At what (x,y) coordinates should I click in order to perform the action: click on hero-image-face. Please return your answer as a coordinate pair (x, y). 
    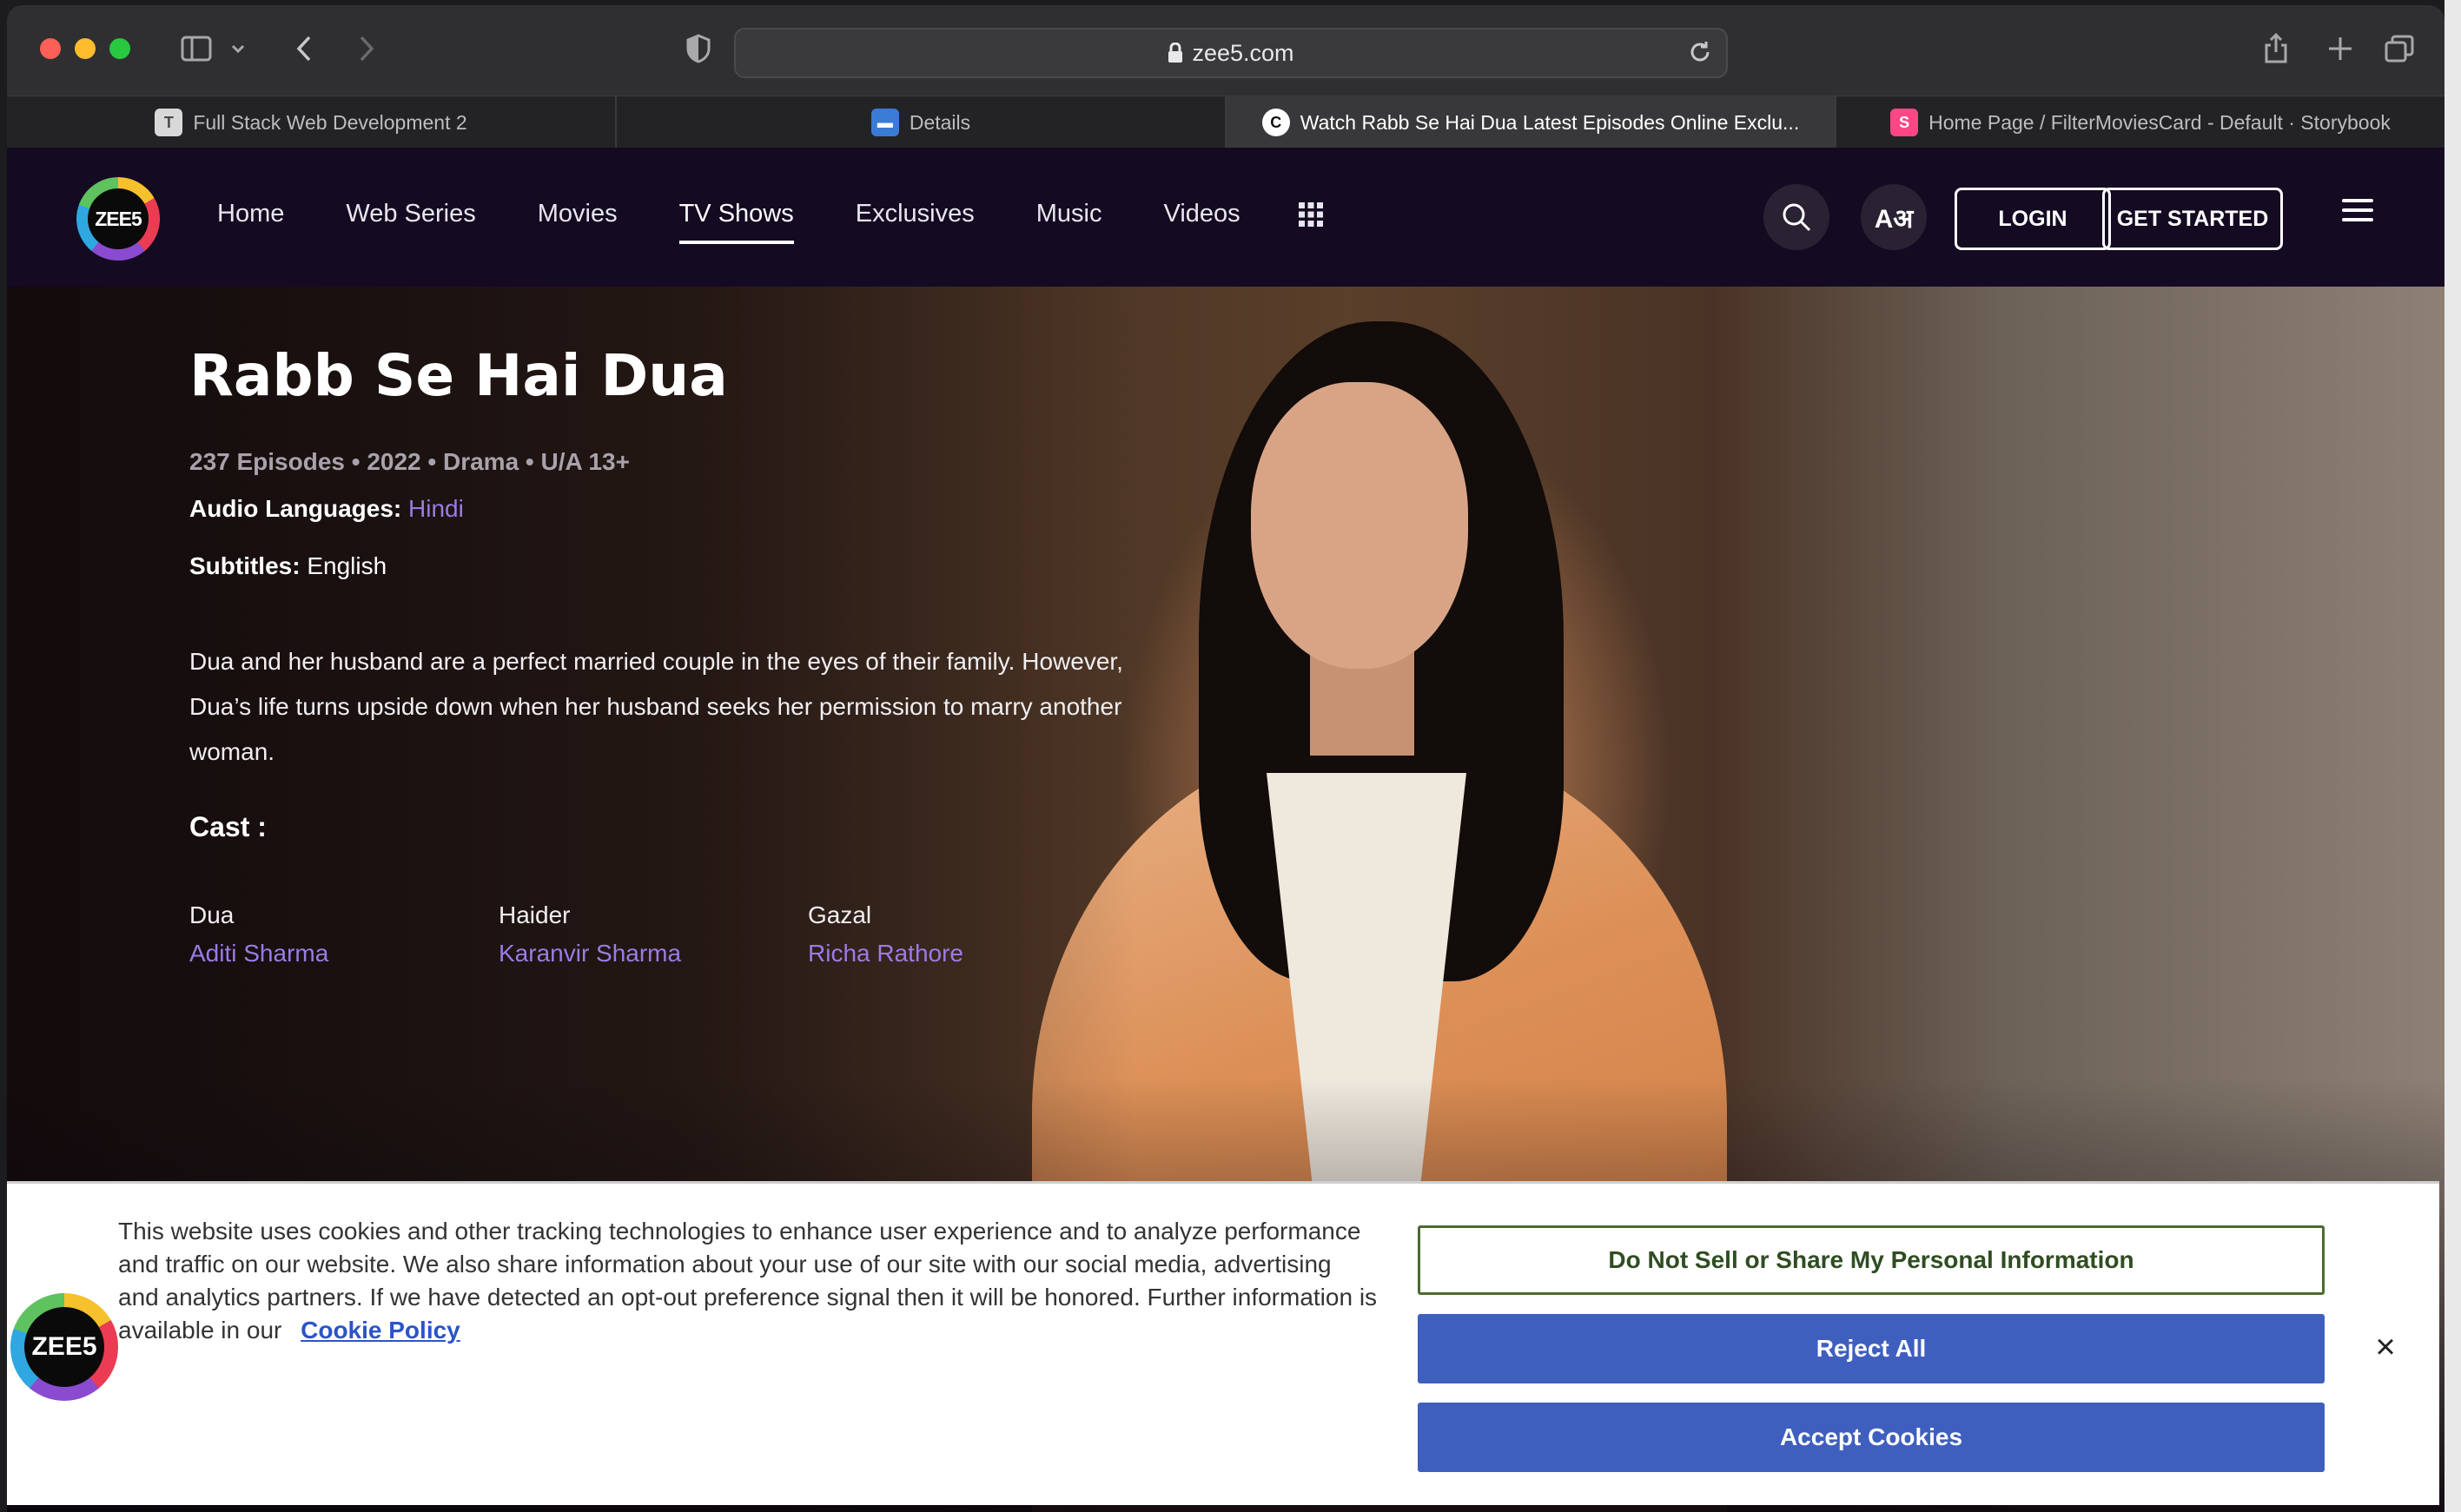
    Looking at the image, I should click on (1359, 525).